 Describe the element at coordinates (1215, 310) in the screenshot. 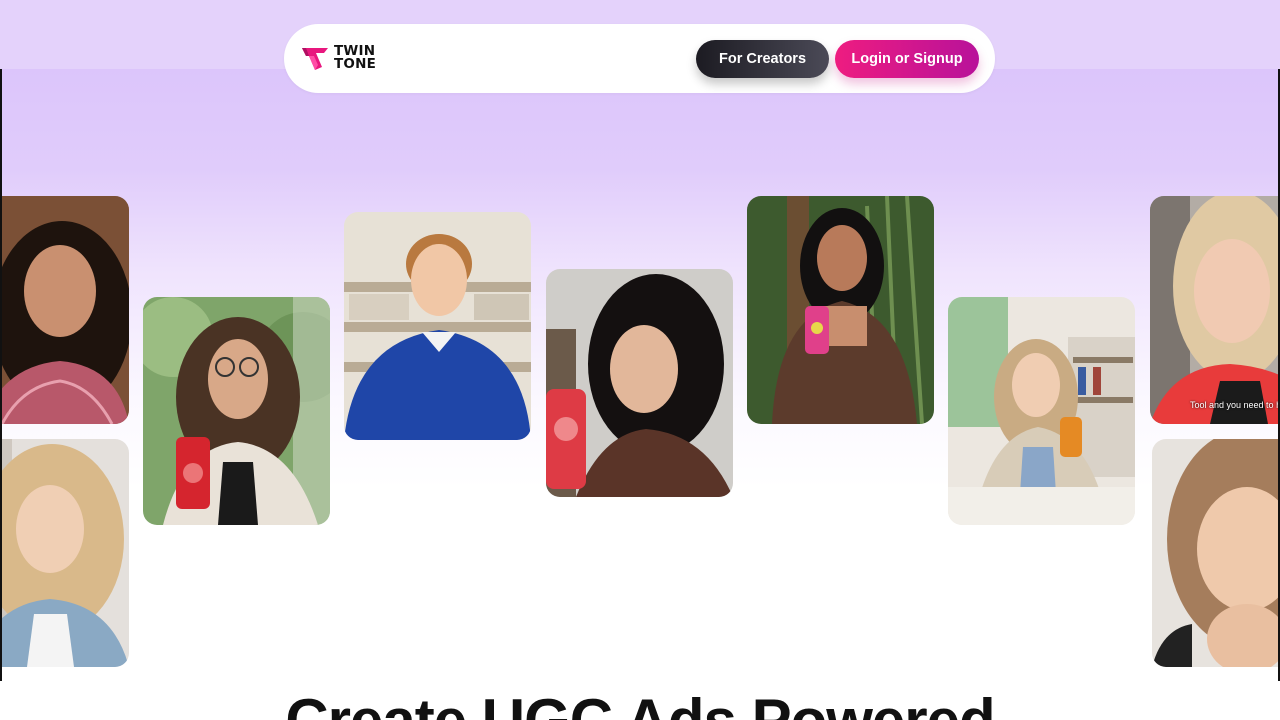

I see `creator-card-8: Tool and you need to he` at that location.